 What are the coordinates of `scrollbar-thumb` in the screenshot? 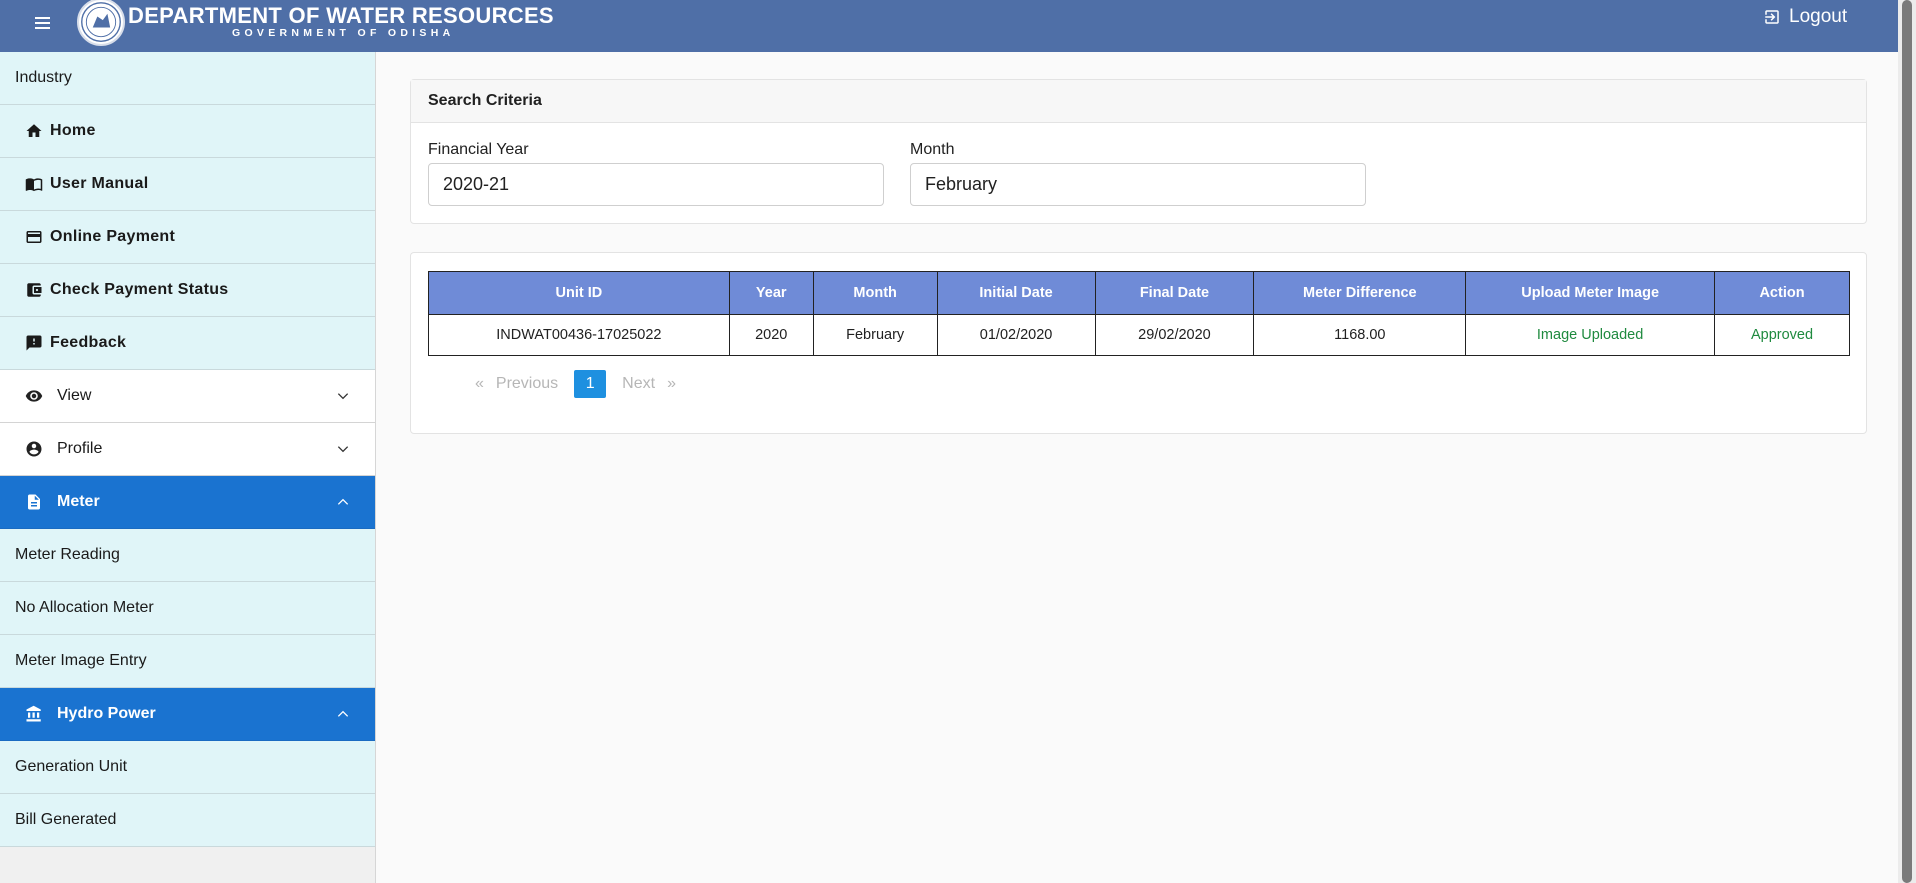 It's located at (1907, 441).